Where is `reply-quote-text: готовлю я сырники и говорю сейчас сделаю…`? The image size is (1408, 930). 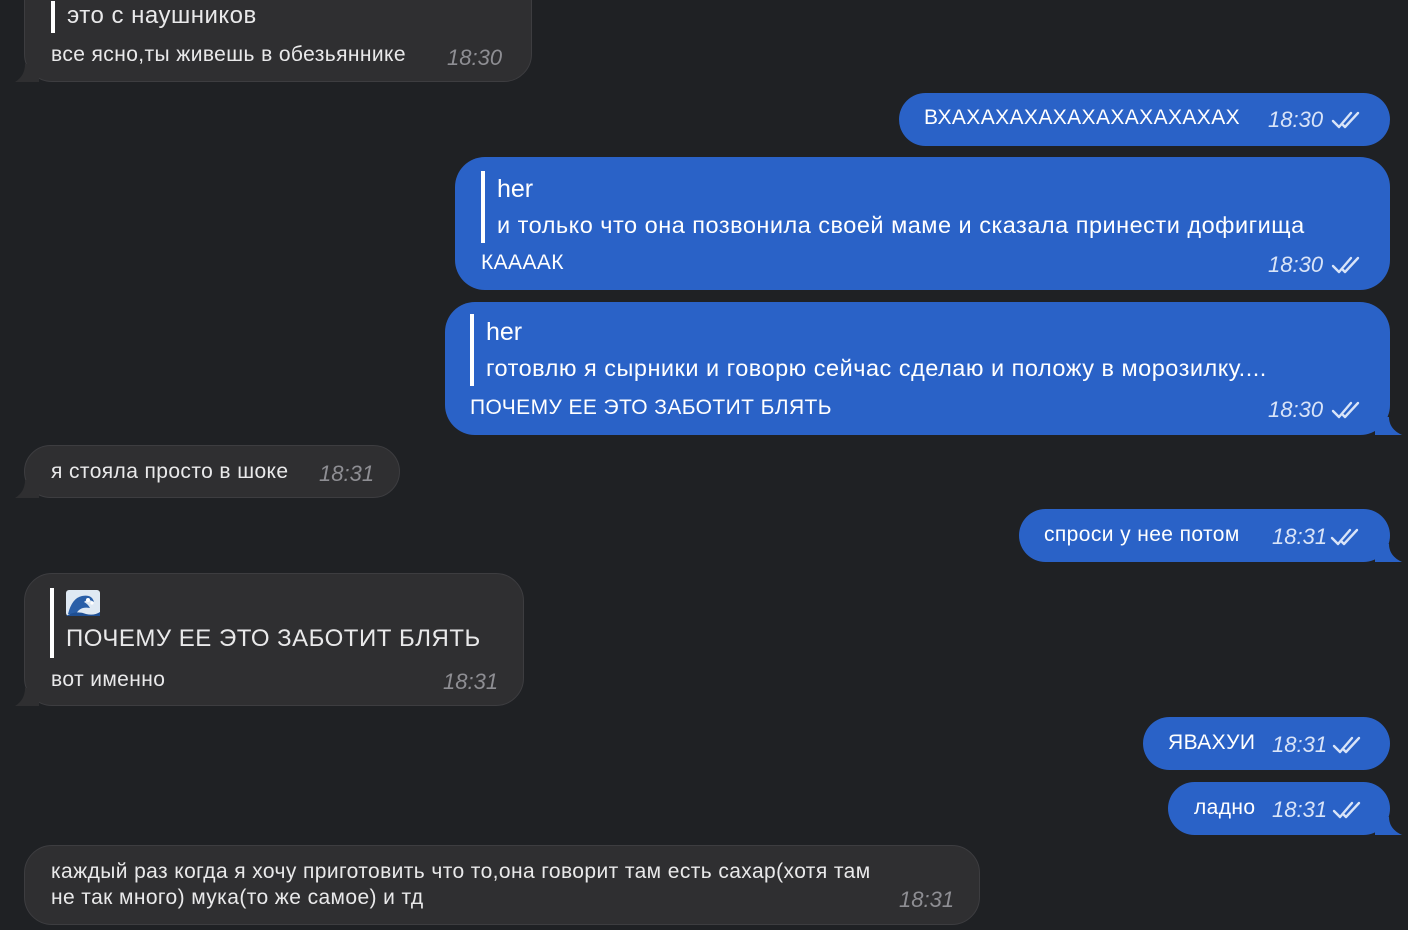 reply-quote-text: готовлю я сырники и говорю сейчас сделаю… is located at coordinates (876, 368).